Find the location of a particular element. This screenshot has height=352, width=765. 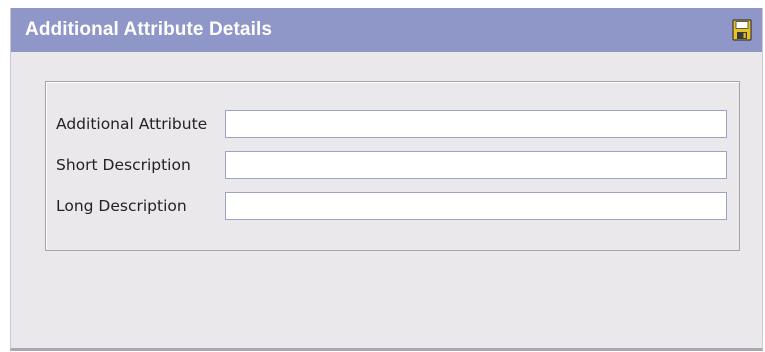

save-icon is located at coordinates (742, 30).